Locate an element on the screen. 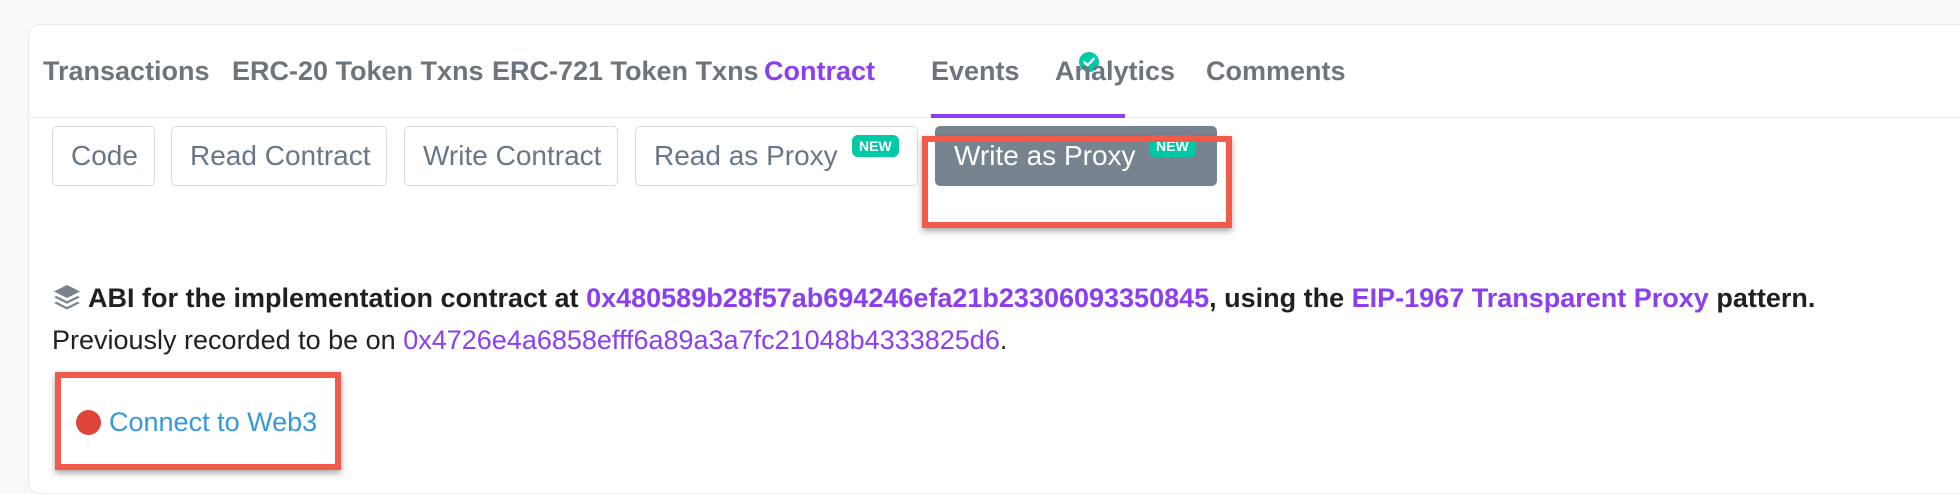 This screenshot has width=1960, height=494. code-button: Code is located at coordinates (103, 156).